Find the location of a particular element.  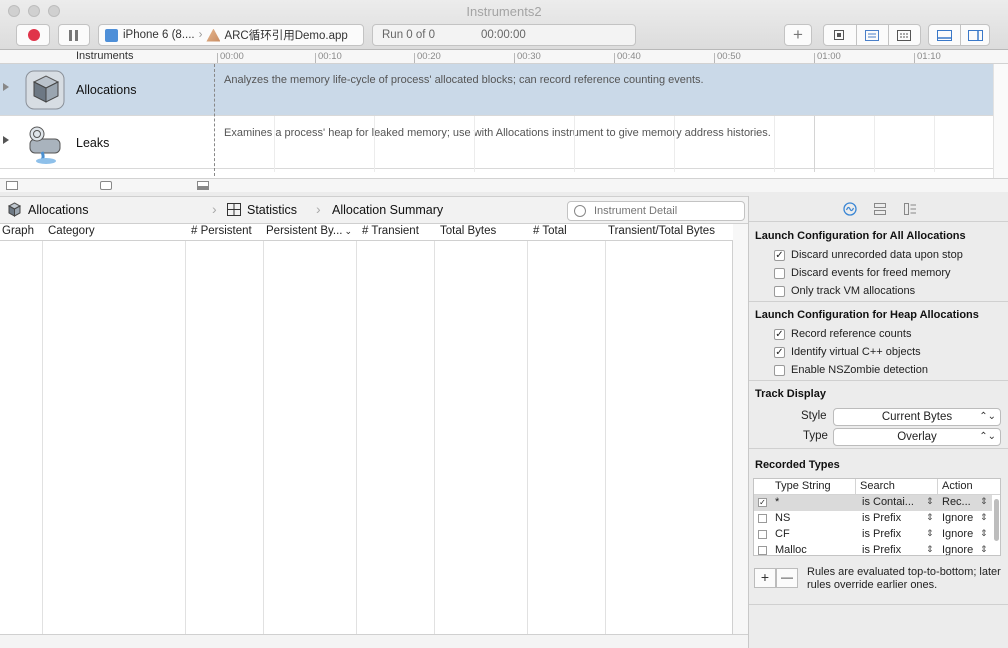

option-nszombie: Enable NSZombie detection is located at coordinates (851, 370).